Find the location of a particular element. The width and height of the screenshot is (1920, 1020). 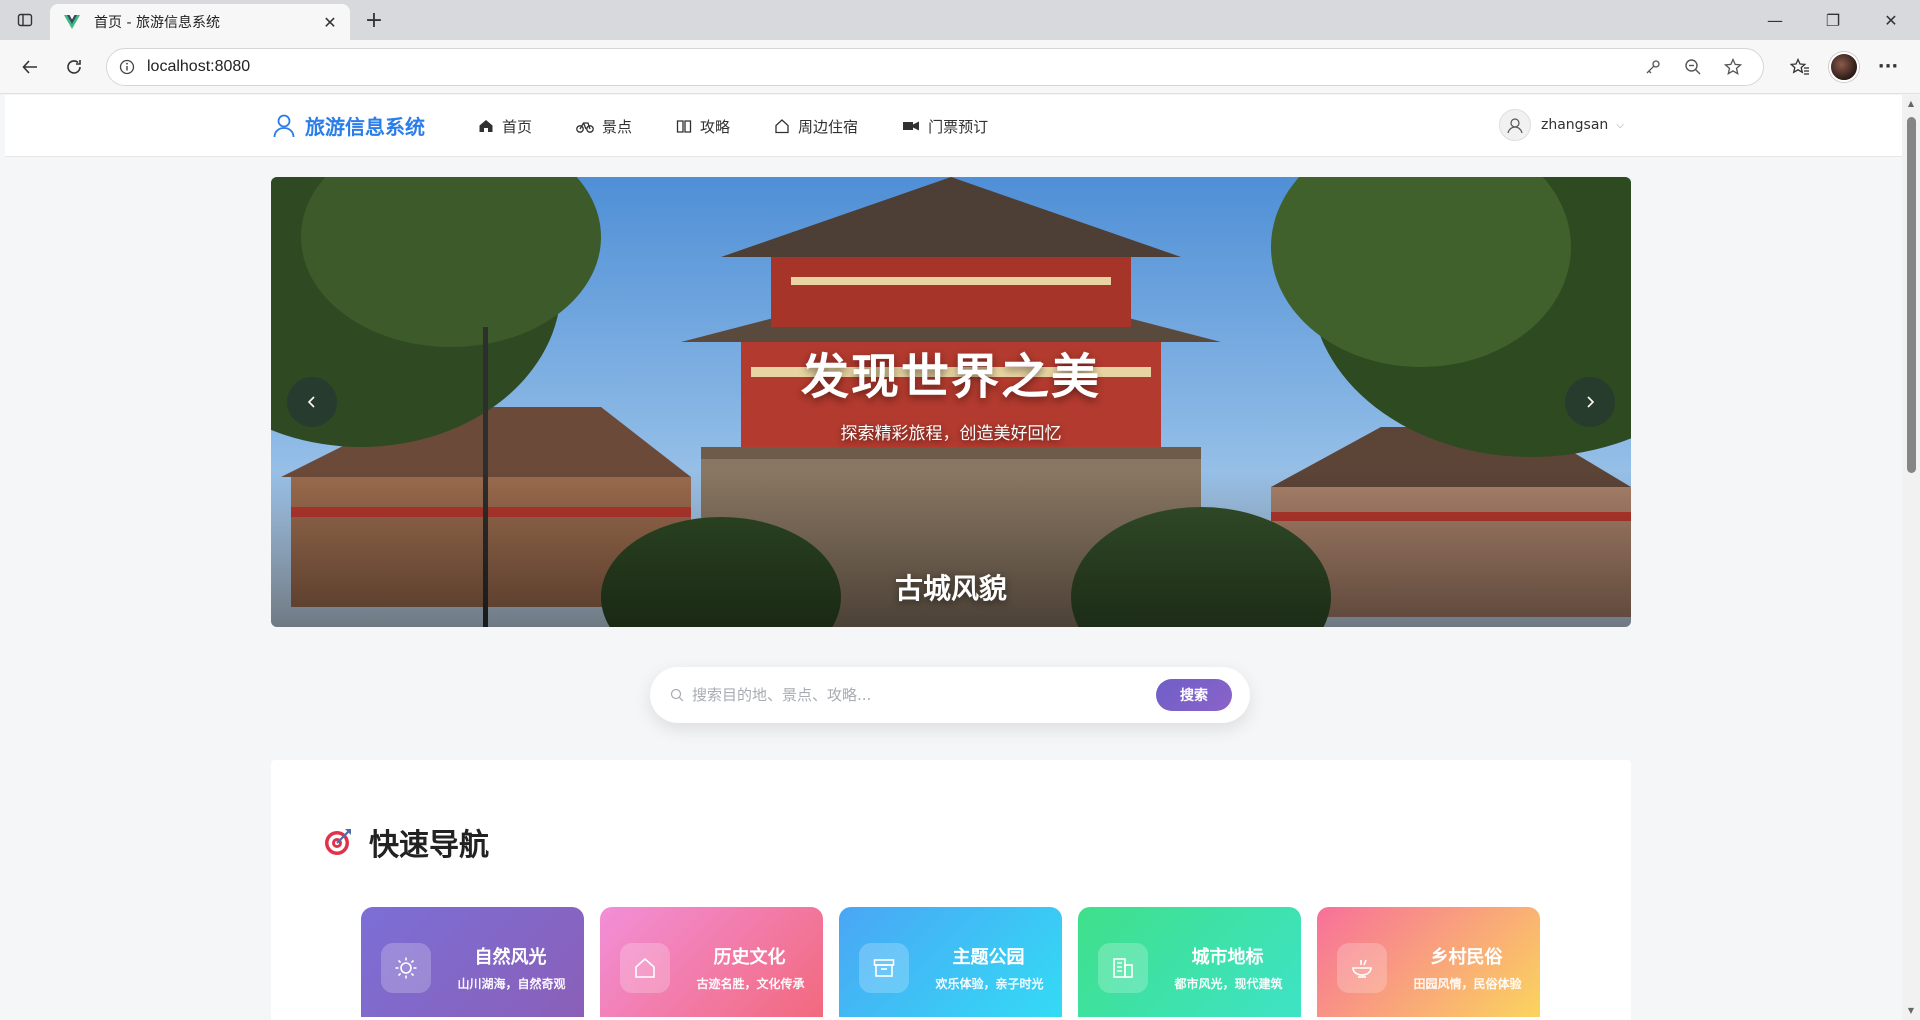

favorite-star-icon is located at coordinates (1733, 67).